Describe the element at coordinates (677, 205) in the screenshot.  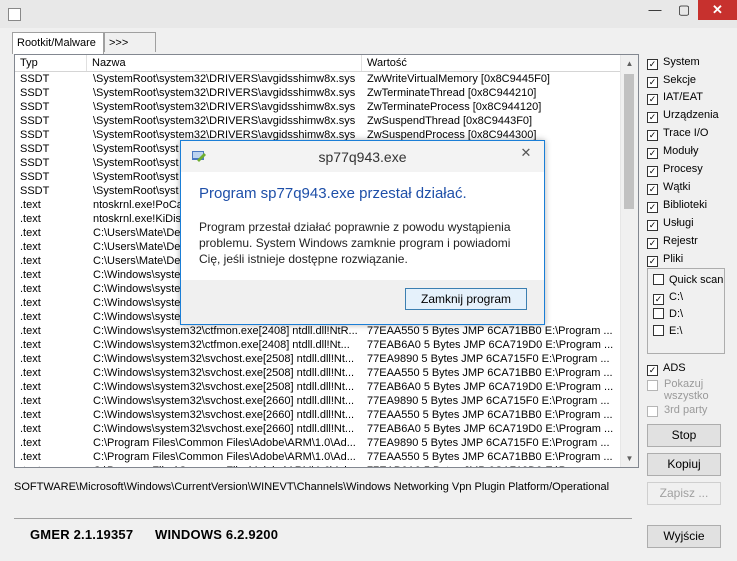
I see `option-biblioteki: ✓ Biblioteki` at that location.